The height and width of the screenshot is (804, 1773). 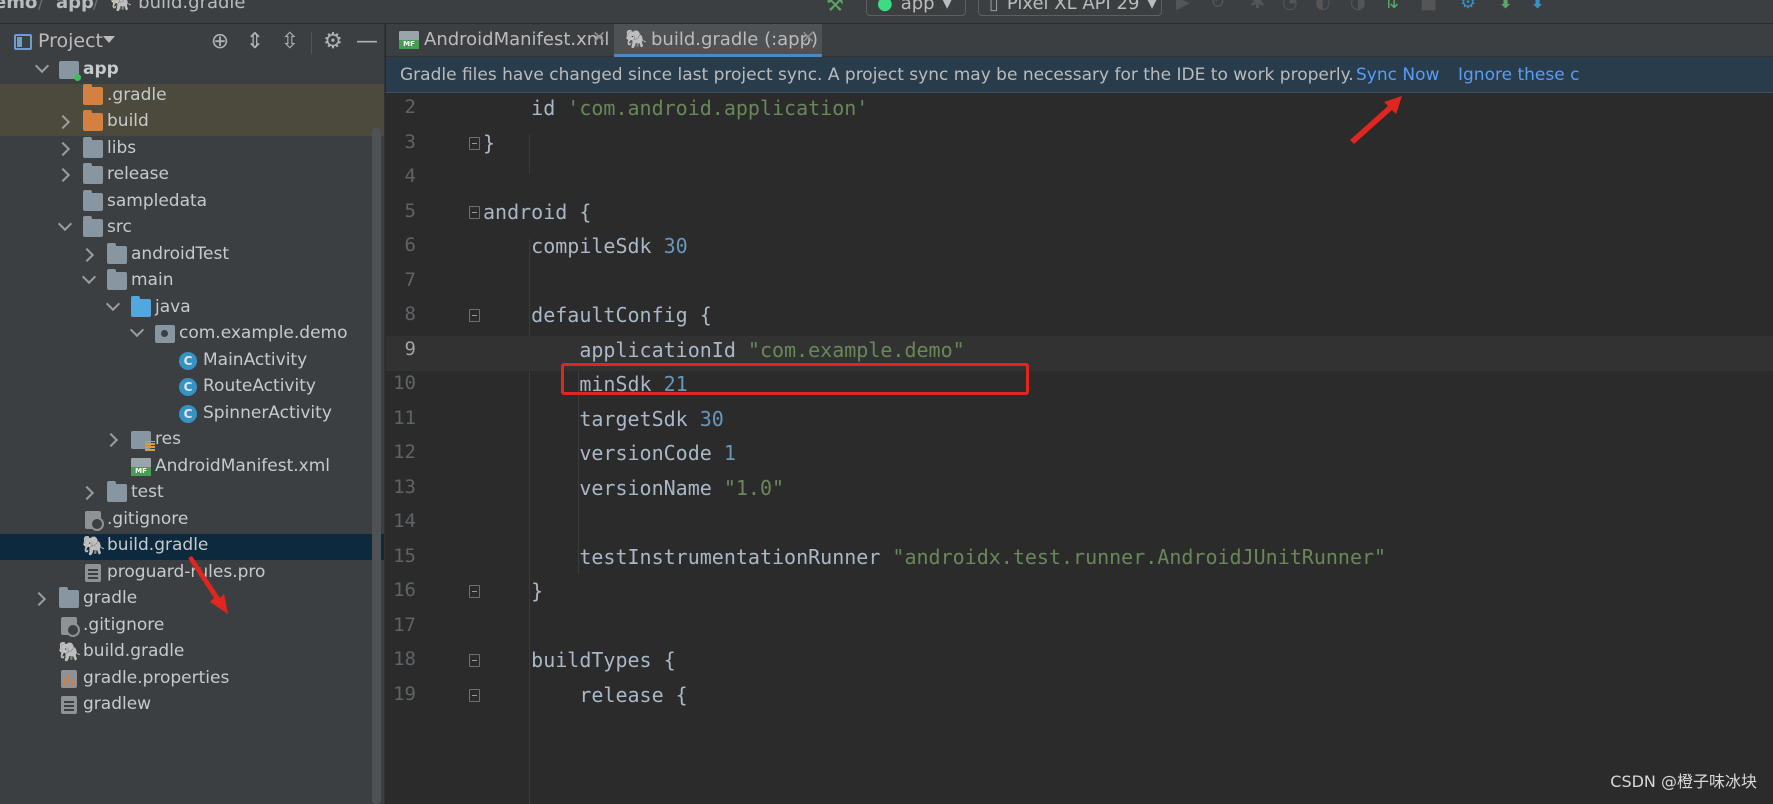 What do you see at coordinates (1070, 8) in the screenshot?
I see `device-selector: ▯ Pixel XL API 29 ▾` at bounding box center [1070, 8].